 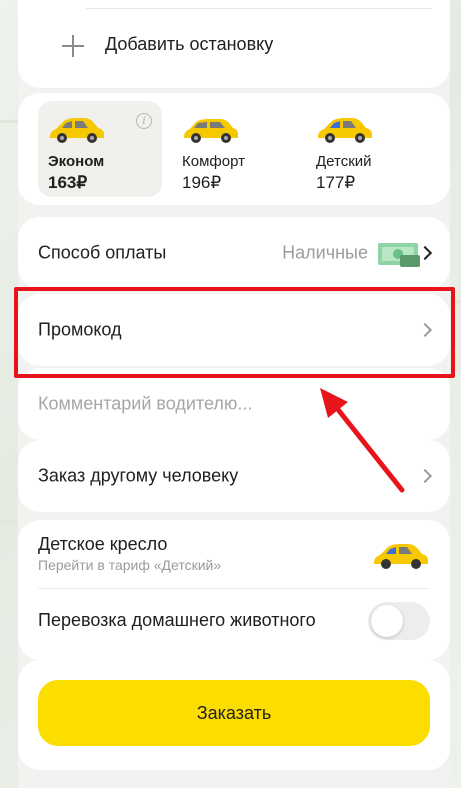 What do you see at coordinates (138, 475) in the screenshot?
I see `order-for-other-label: Заказ другому человеку` at bounding box center [138, 475].